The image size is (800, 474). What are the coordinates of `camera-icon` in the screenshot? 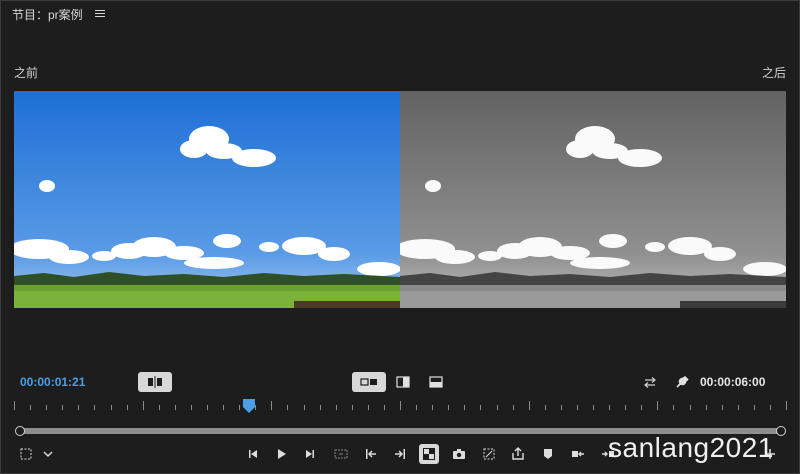 It's located at (459, 454).